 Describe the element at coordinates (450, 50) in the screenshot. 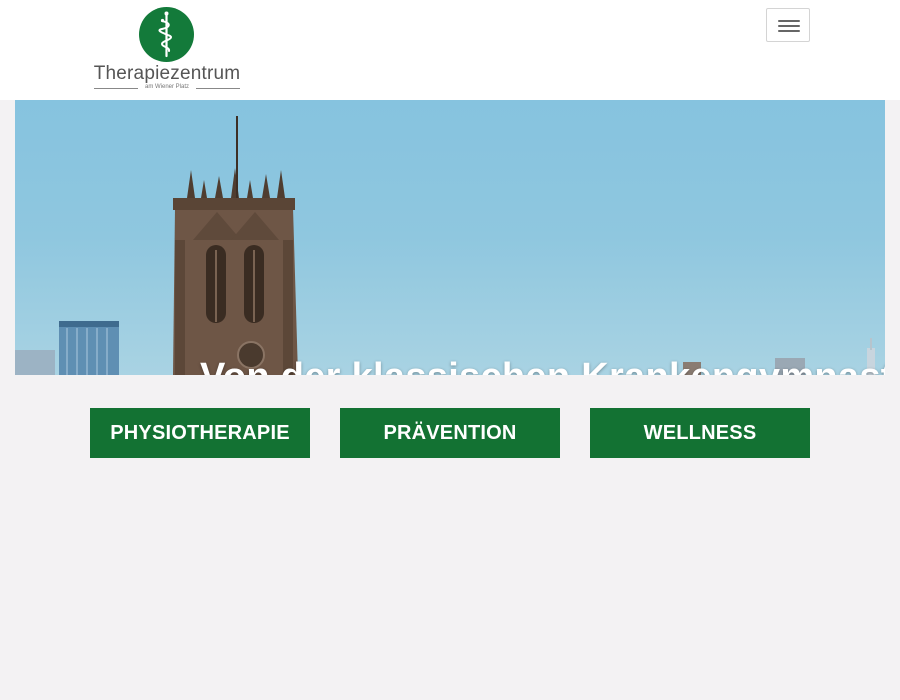

I see `site-header: Therapiezentrum am Wiener Platz` at that location.